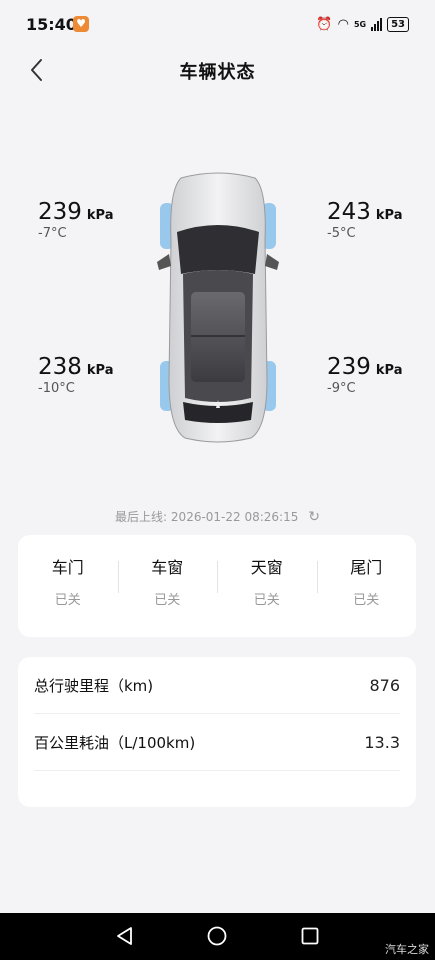 The width and height of the screenshot is (435, 960). I want to click on stats-card: 总行驶里程（km) 876 百公里耗油（L/100km) 13.3, so click(217, 732).